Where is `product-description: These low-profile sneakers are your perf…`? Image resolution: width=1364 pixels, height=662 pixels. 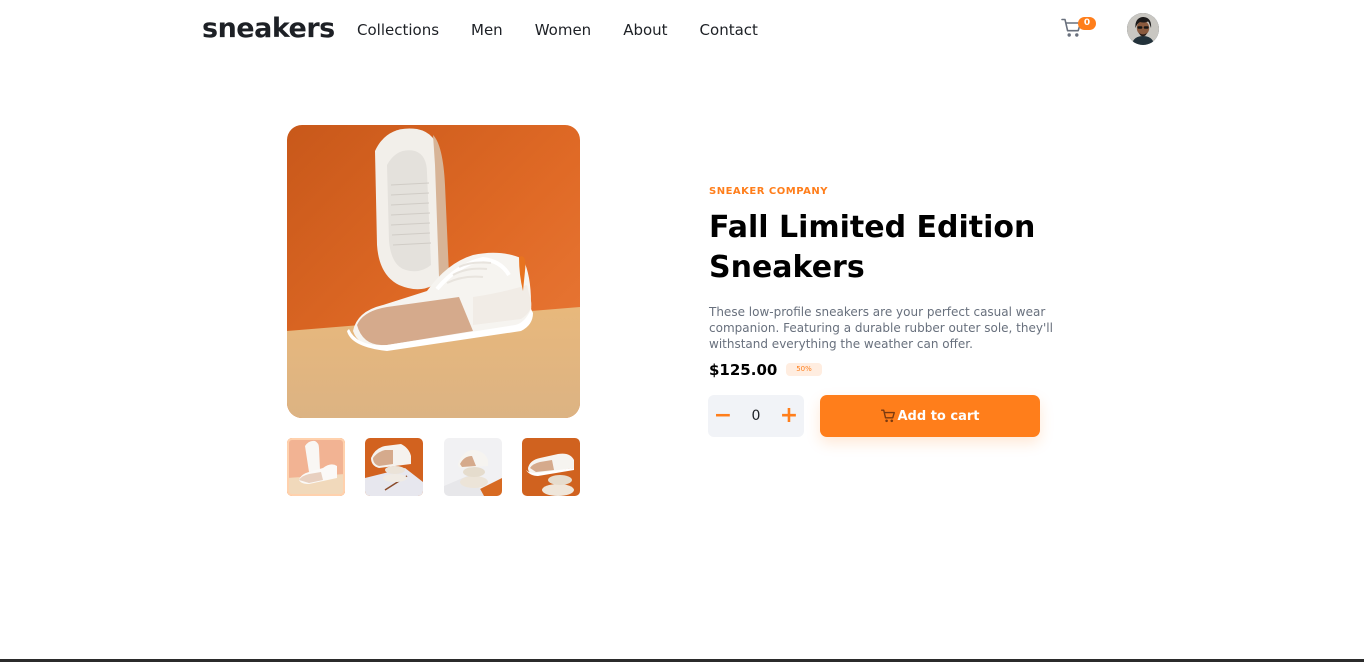
product-description: These low-profile sneakers are your perf… is located at coordinates (881, 328).